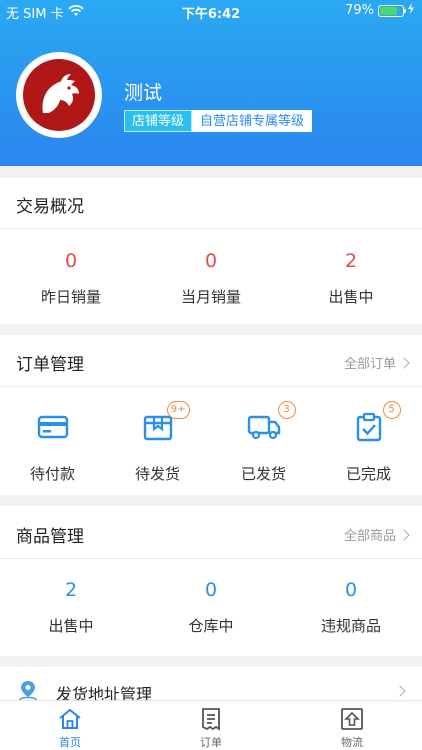 The width and height of the screenshot is (422, 750). Describe the element at coordinates (286, 410) in the screenshot. I see `order-count-badge: 3` at that location.